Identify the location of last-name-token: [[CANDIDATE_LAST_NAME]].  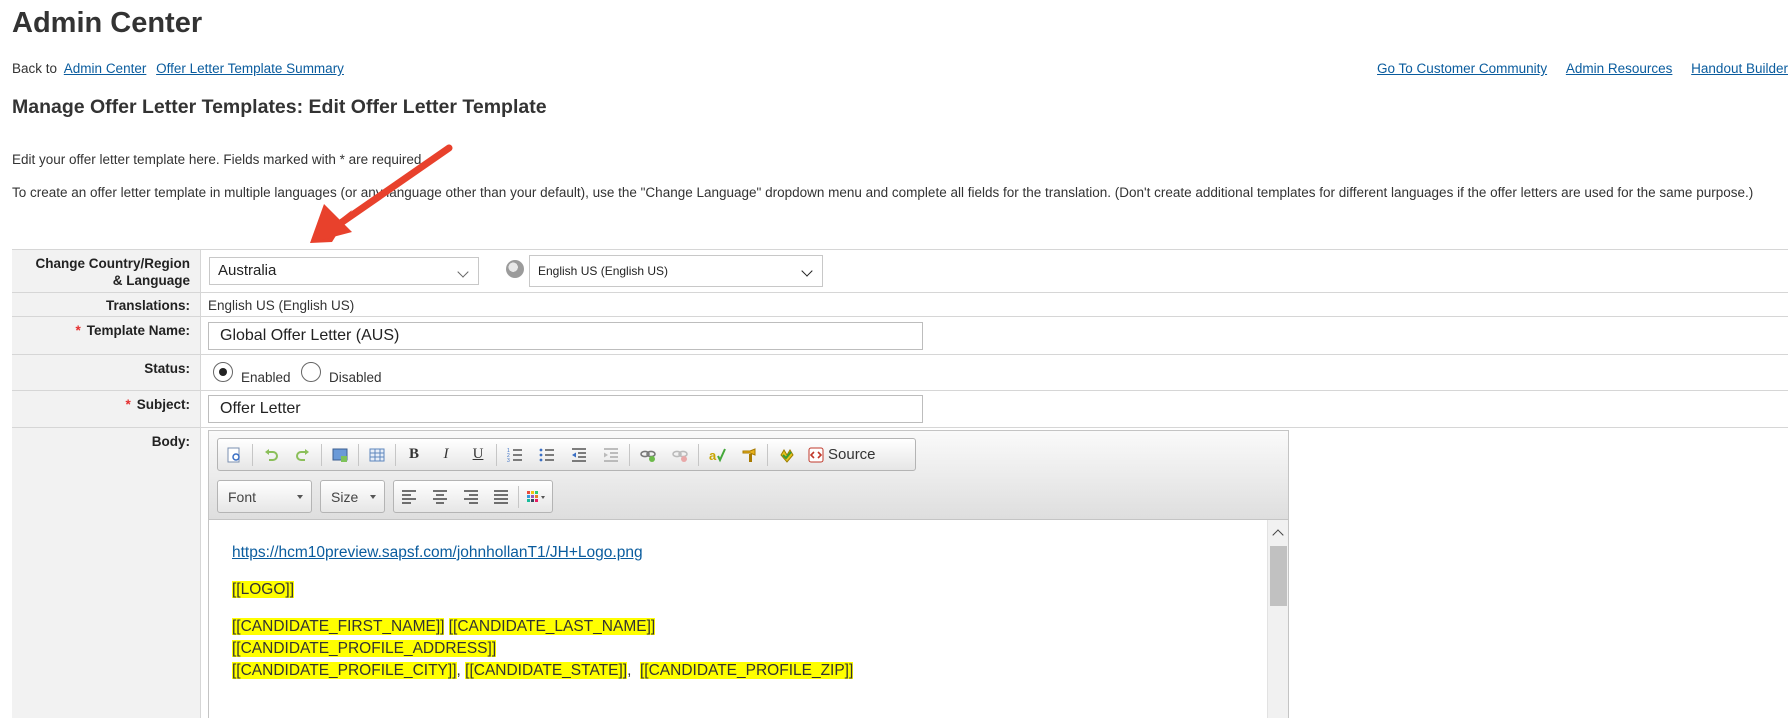
(552, 626).